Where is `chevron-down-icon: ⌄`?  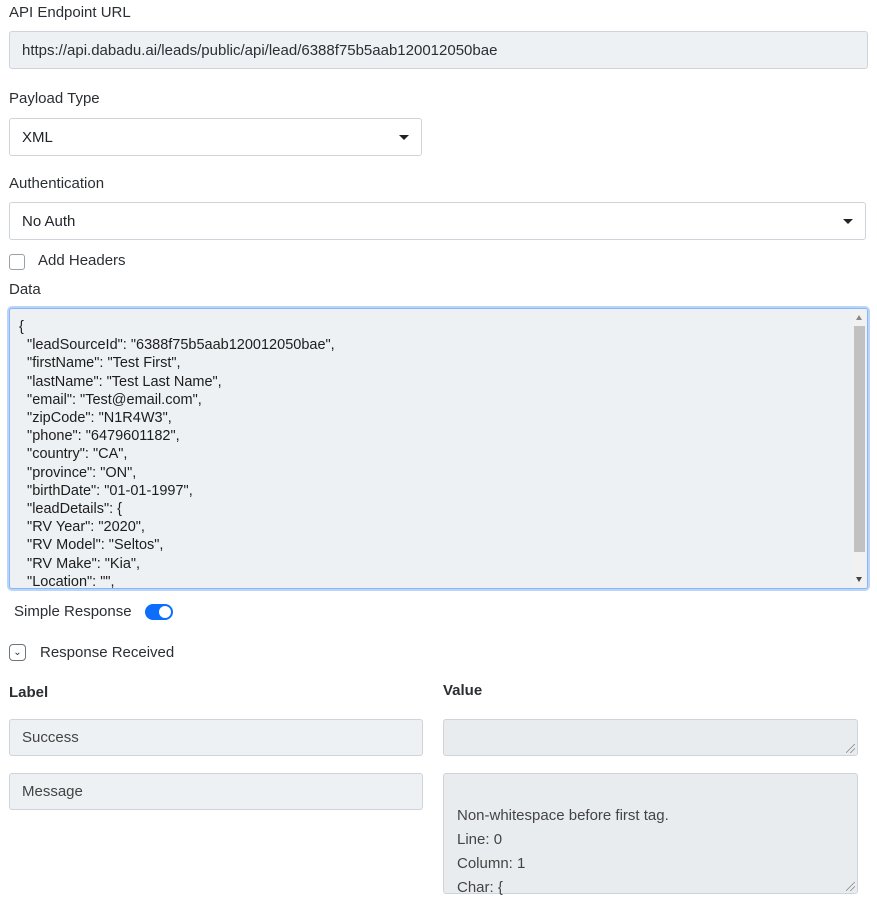 chevron-down-icon: ⌄ is located at coordinates (17, 652).